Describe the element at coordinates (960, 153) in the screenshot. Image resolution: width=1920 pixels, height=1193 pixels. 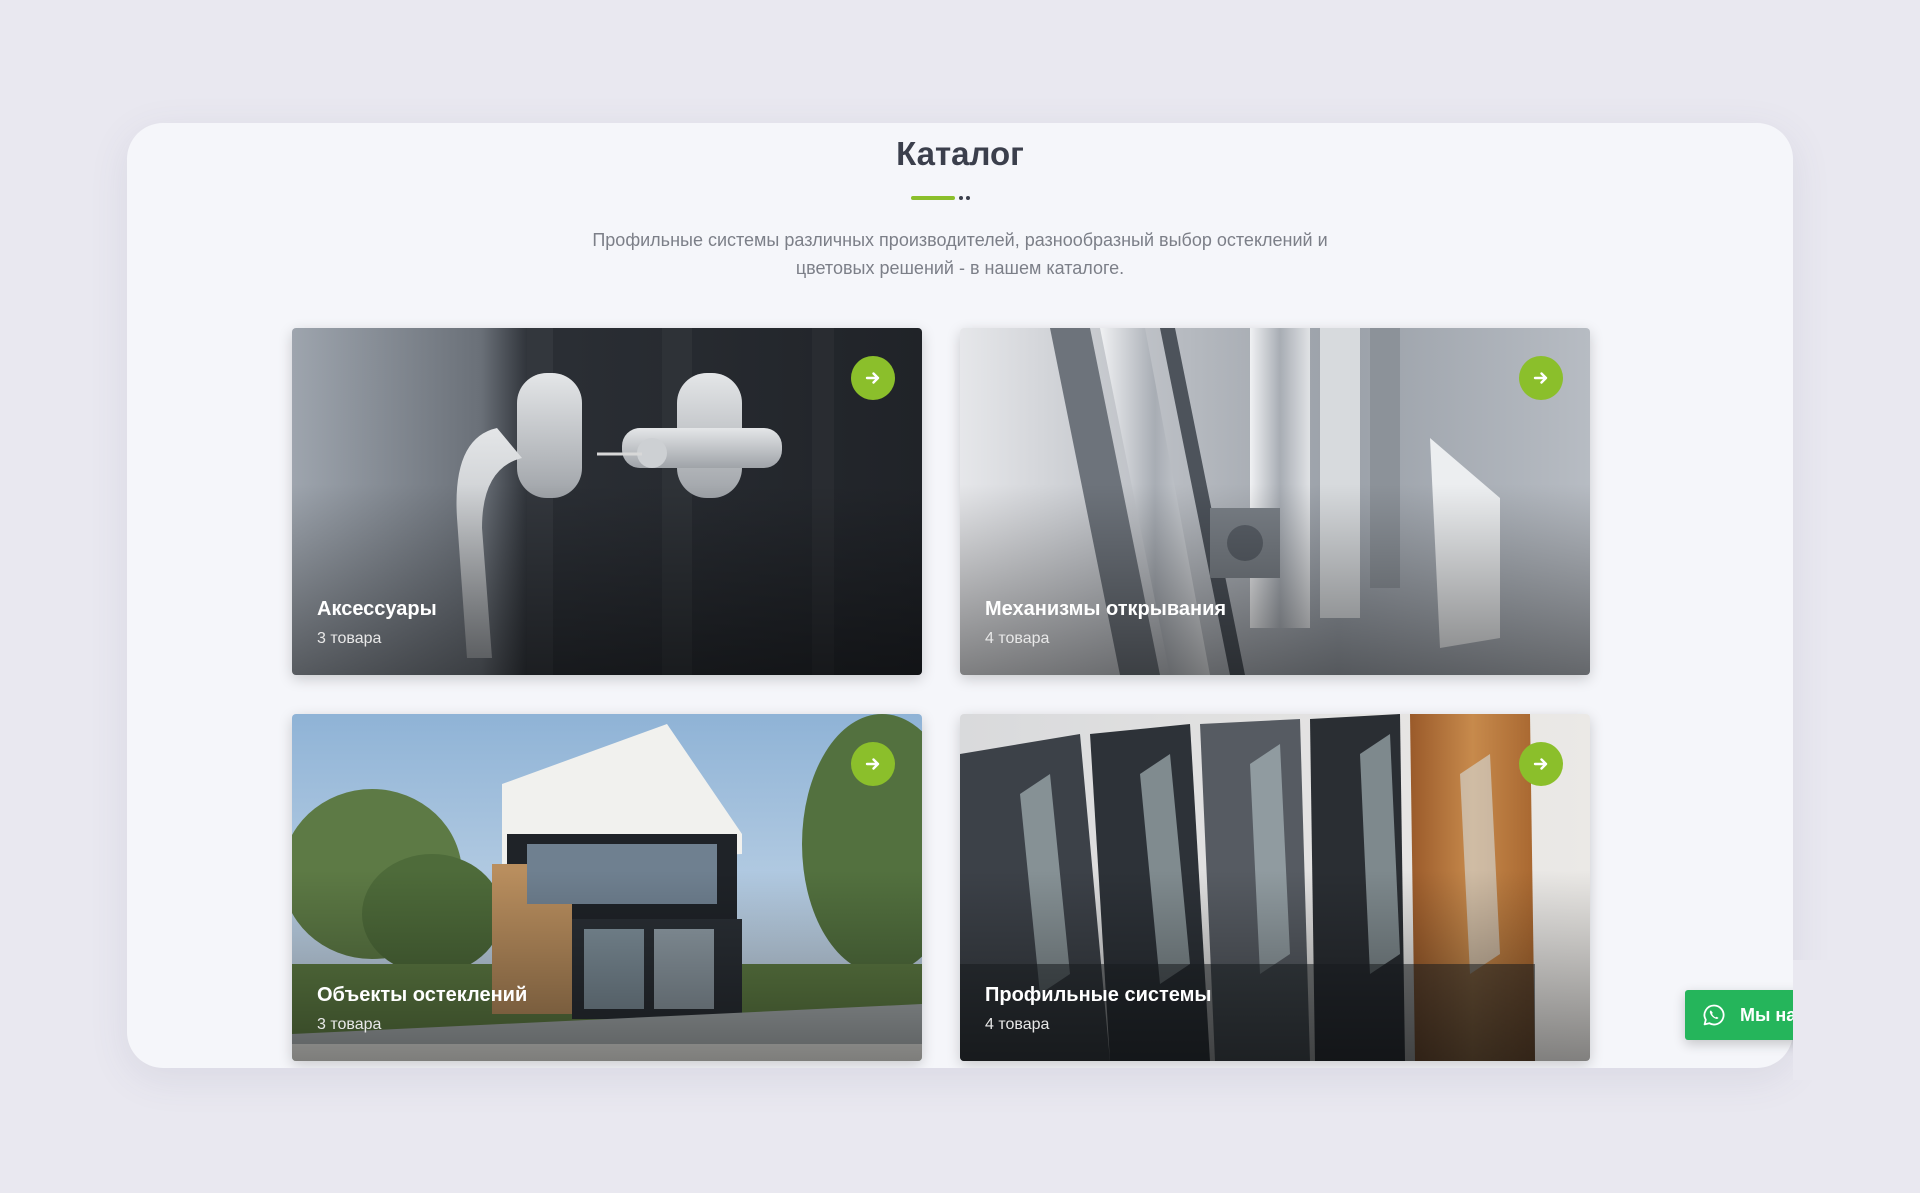
I see `section-title: Каталог` at that location.